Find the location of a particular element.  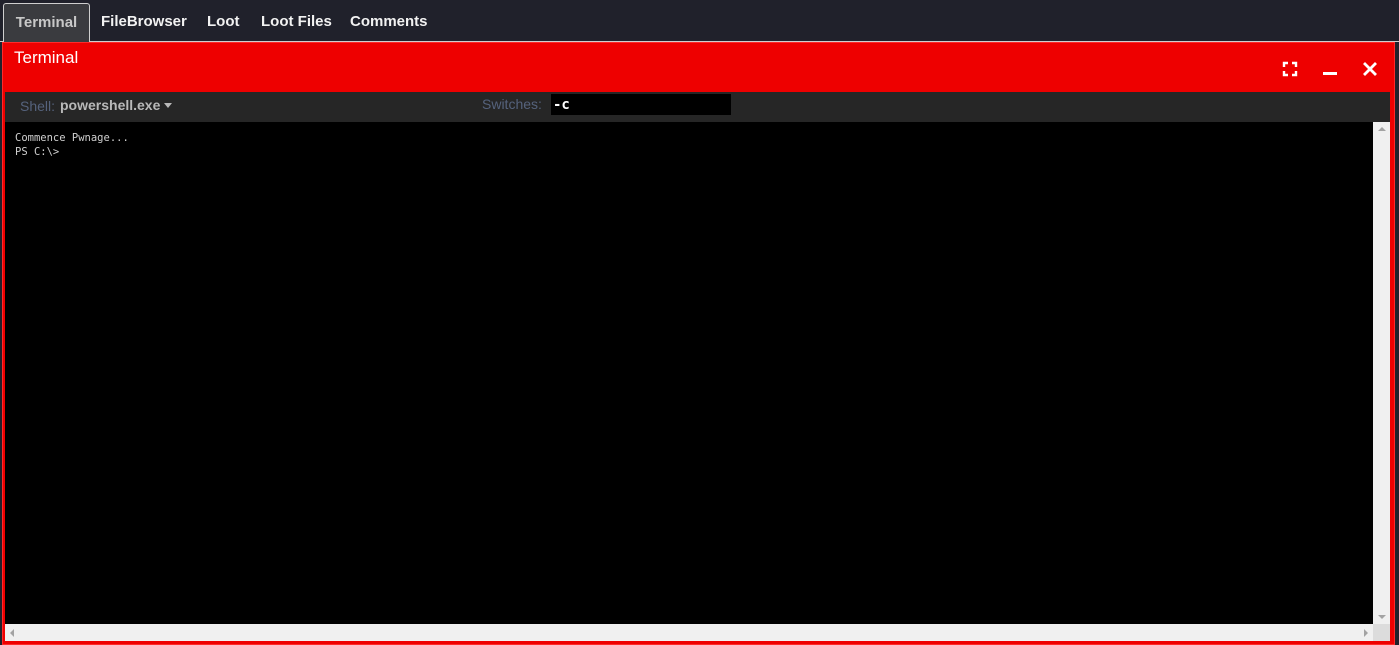

tab-terminal: Terminal is located at coordinates (46, 22).